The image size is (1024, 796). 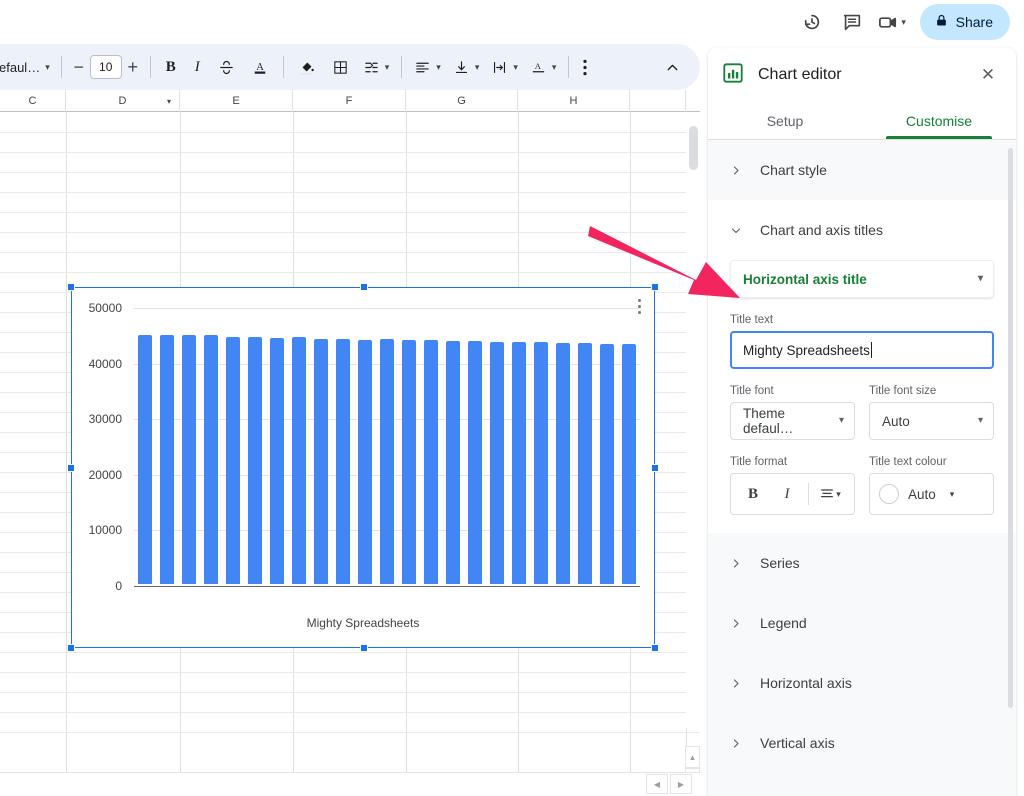 What do you see at coordinates (862, 170) in the screenshot?
I see `section-chart-style: Chart style` at bounding box center [862, 170].